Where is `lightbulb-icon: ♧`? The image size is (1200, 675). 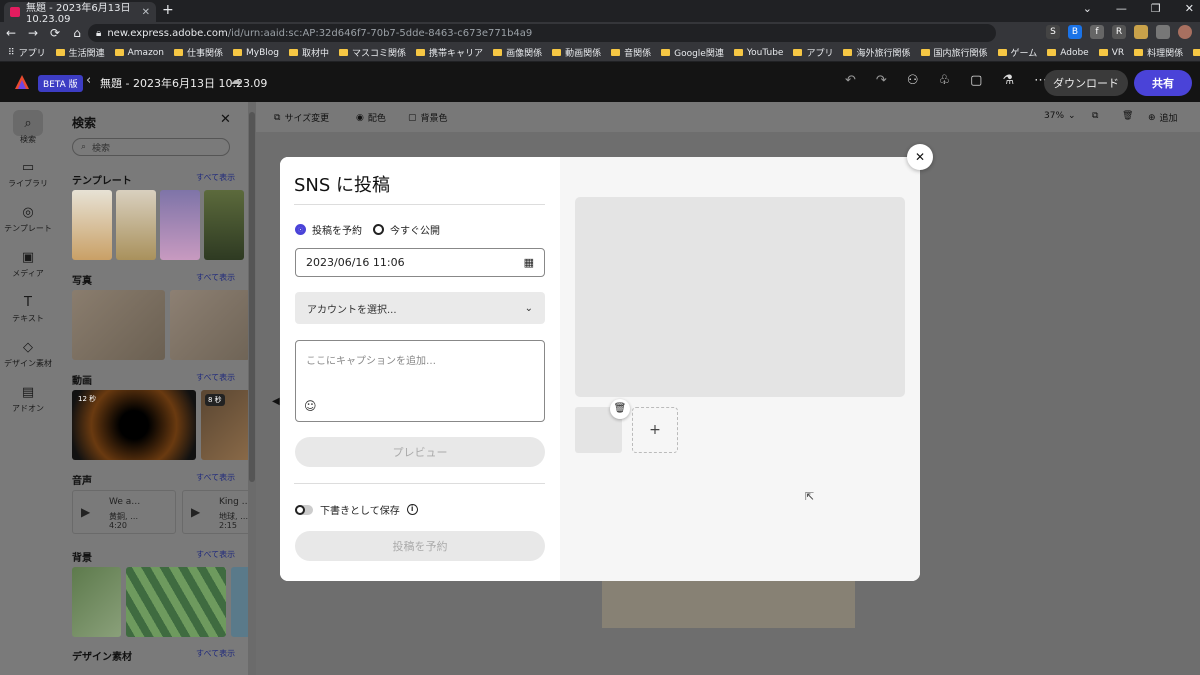
lightbulb-icon: ♧ is located at coordinates (944, 80).